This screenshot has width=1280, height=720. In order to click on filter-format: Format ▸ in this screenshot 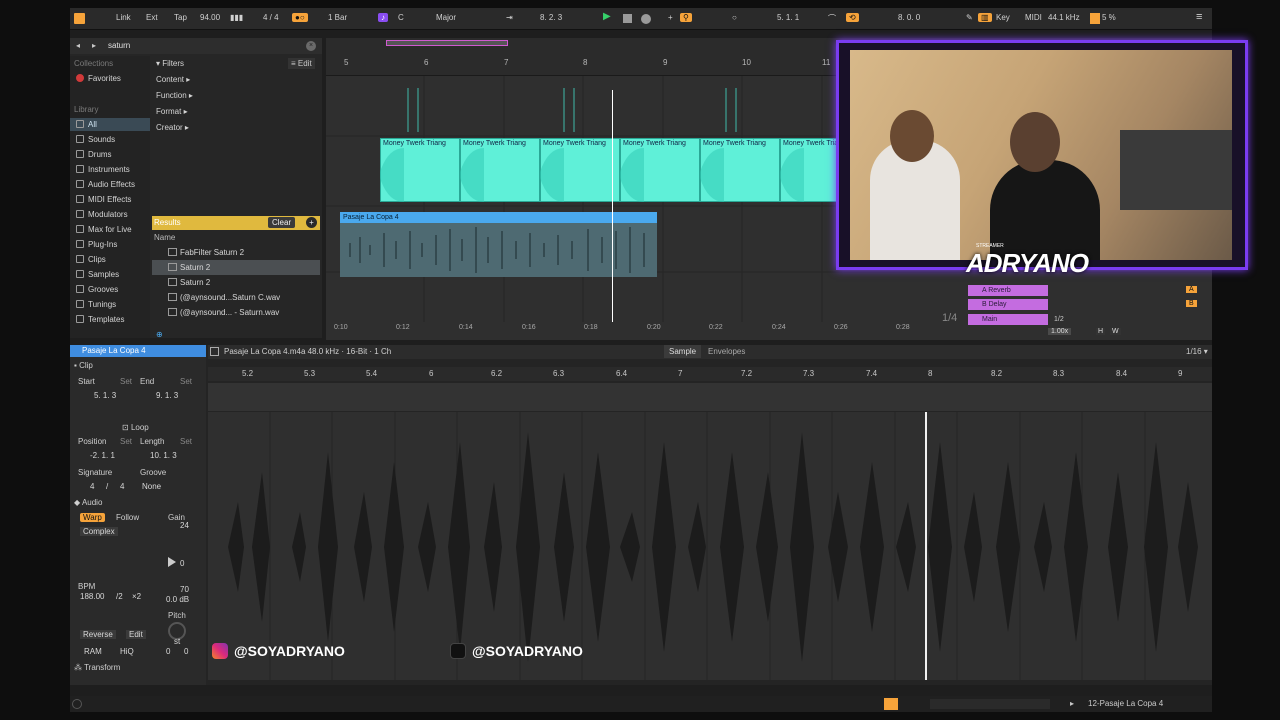, I will do `click(172, 111)`.